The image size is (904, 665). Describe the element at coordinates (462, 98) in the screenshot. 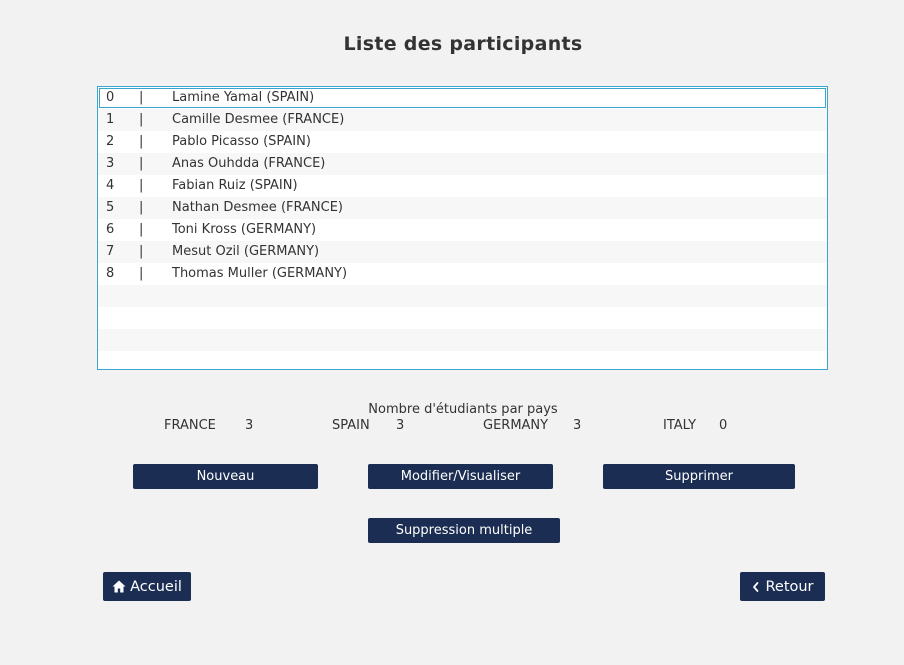

I see `list-item: 0 | Lamine Yamal (SPAIN)` at that location.